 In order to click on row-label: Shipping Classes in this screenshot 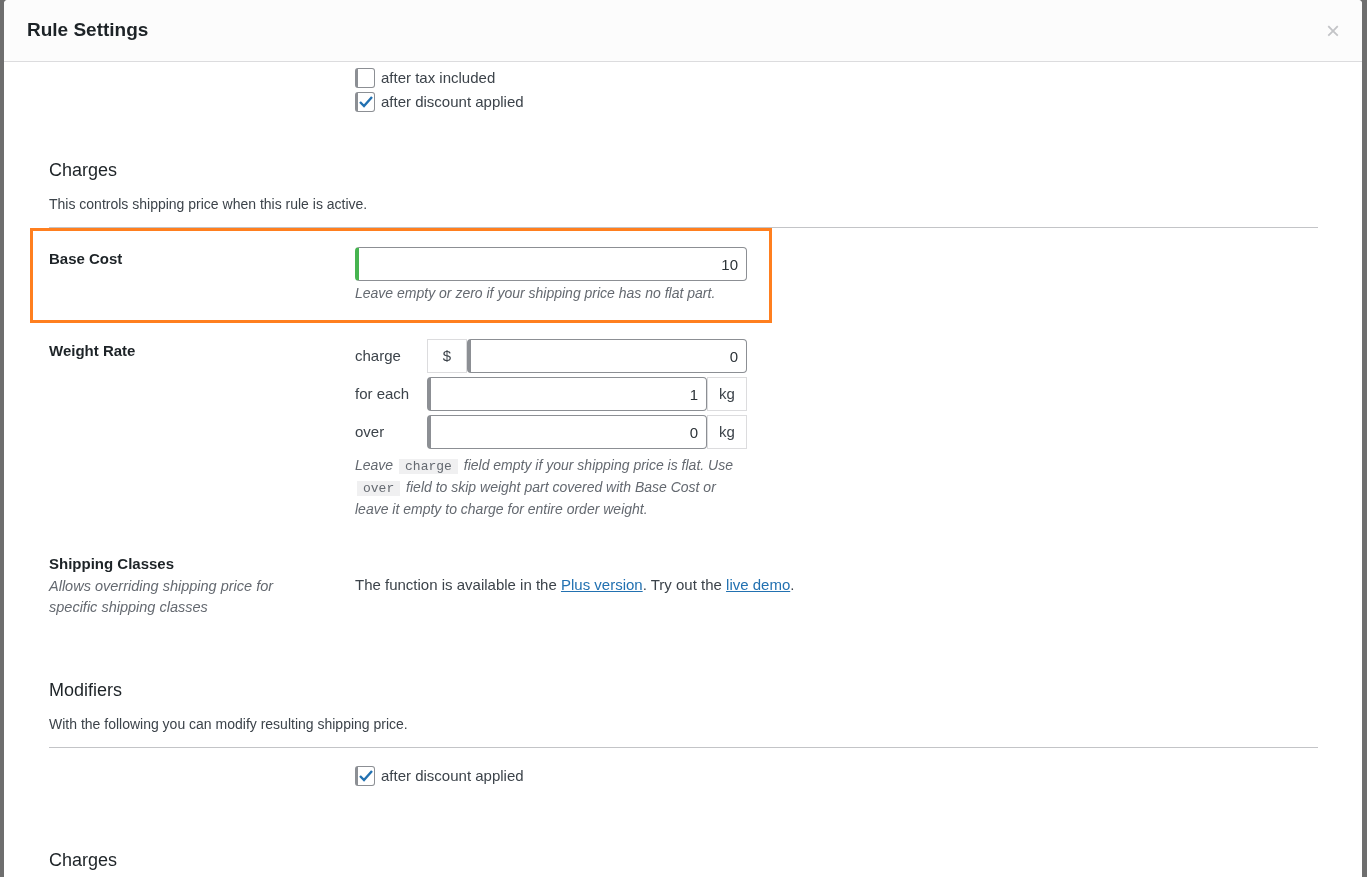, I will do `click(112, 564)`.